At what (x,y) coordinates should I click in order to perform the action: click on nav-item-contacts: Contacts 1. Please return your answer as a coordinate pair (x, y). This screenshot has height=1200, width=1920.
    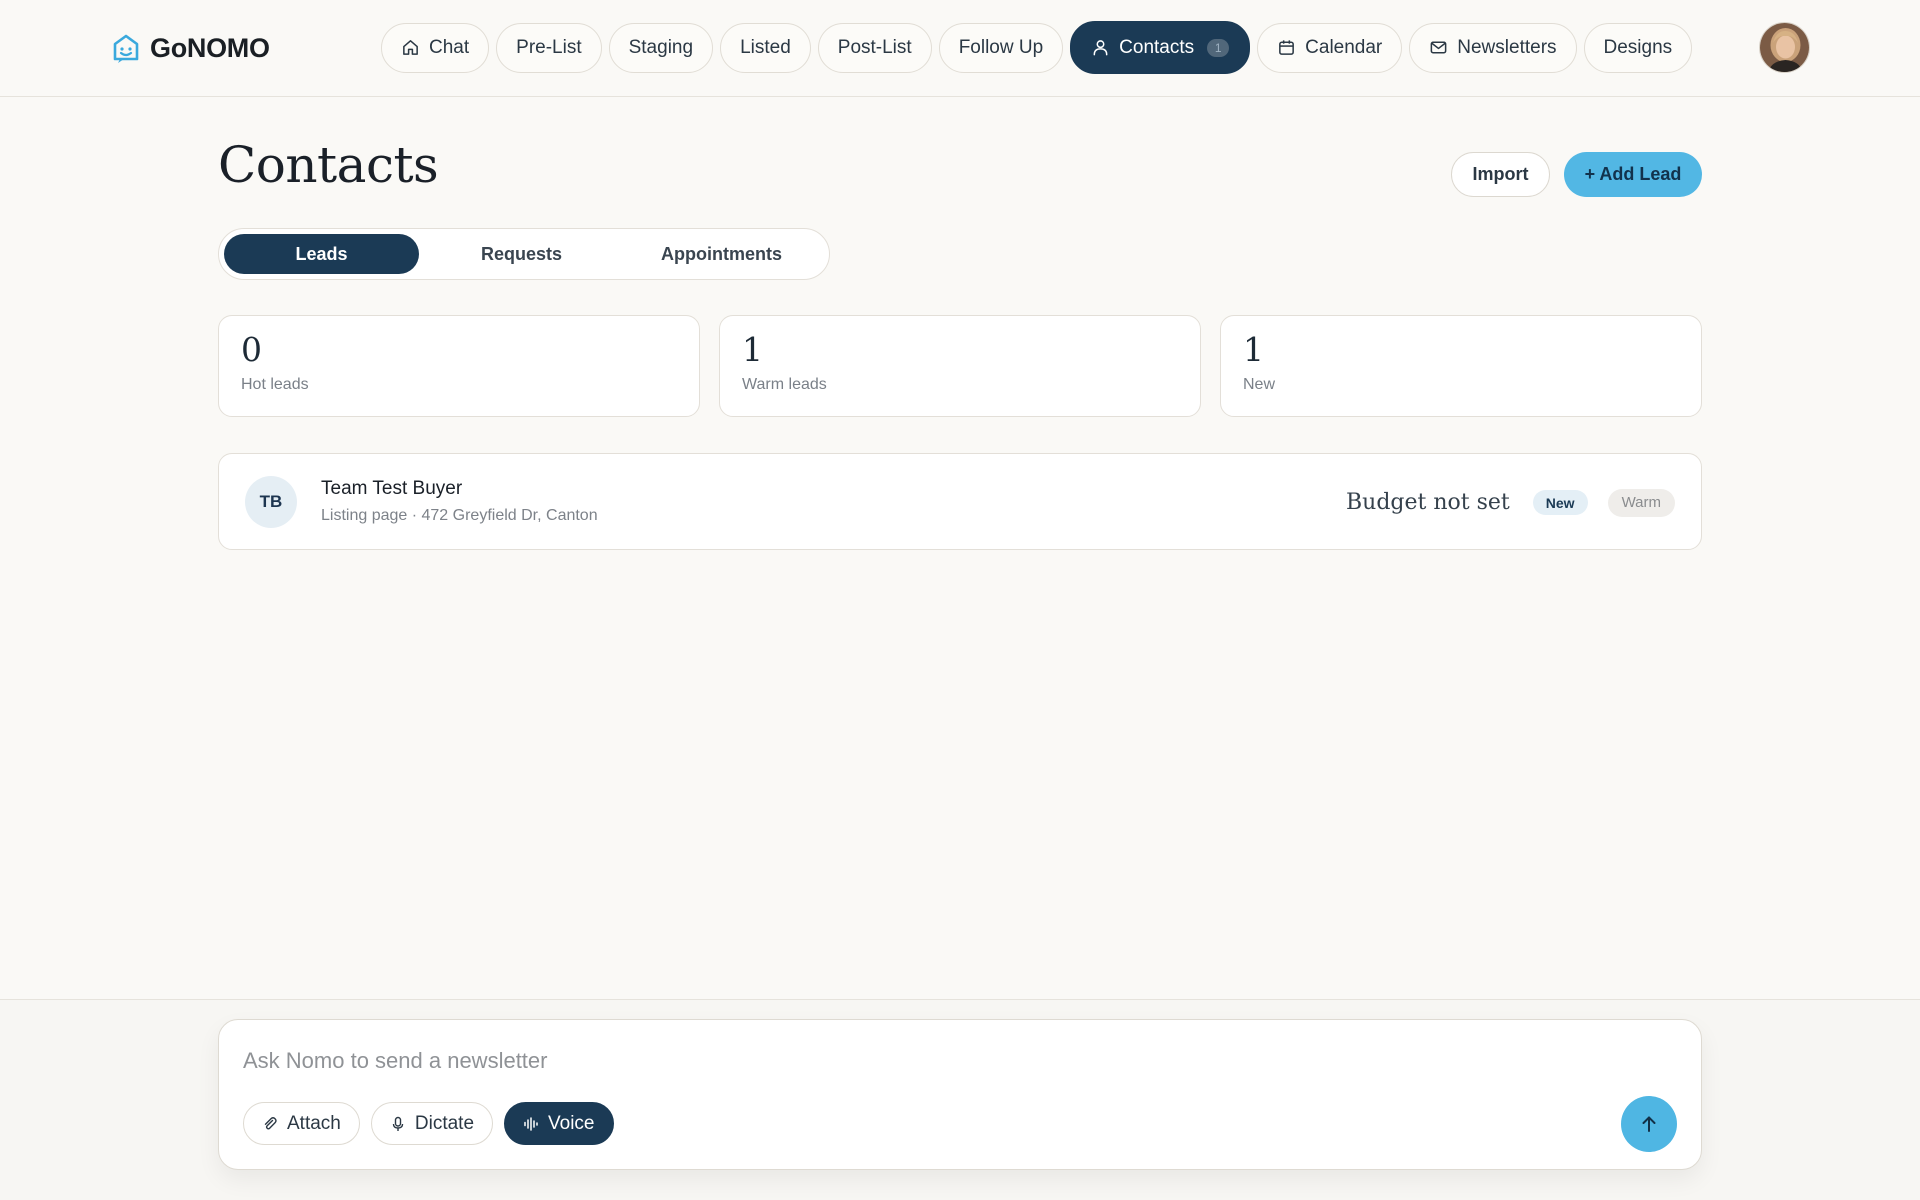
    Looking at the image, I should click on (1160, 47).